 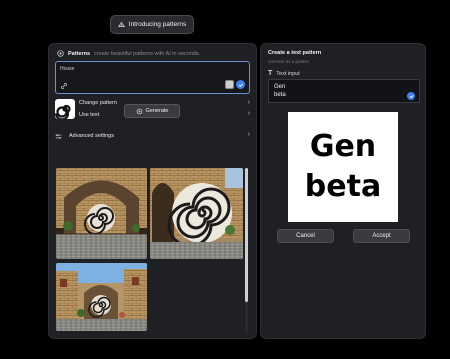 I want to click on generate-label: Generate, so click(x=157, y=111).